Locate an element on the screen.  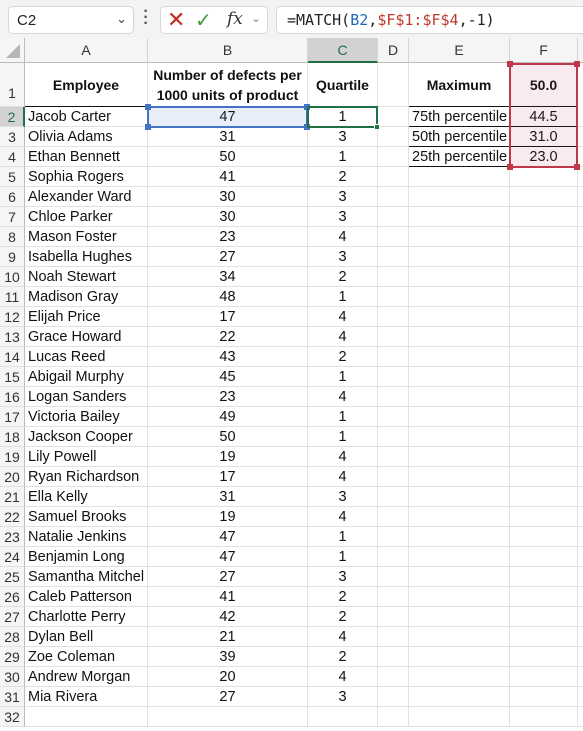
more-options-icon: · · · is located at coordinates (146, 18).